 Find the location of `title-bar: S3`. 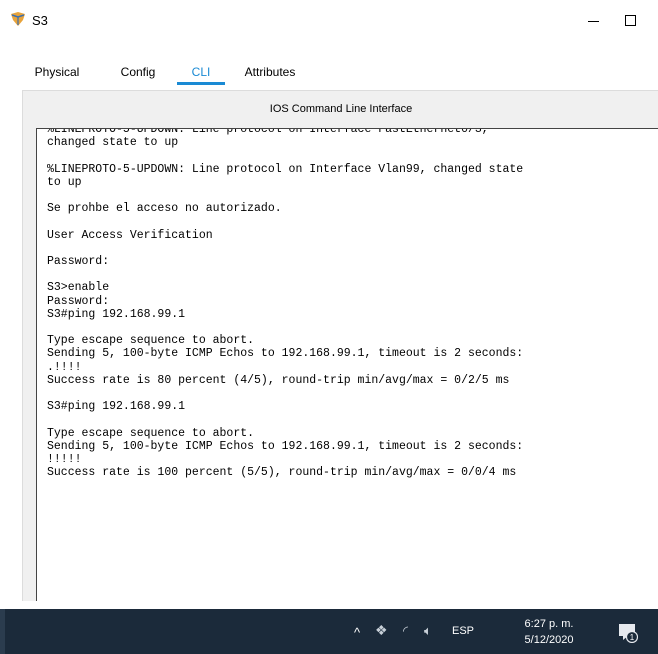

title-bar: S3 is located at coordinates (329, 20).